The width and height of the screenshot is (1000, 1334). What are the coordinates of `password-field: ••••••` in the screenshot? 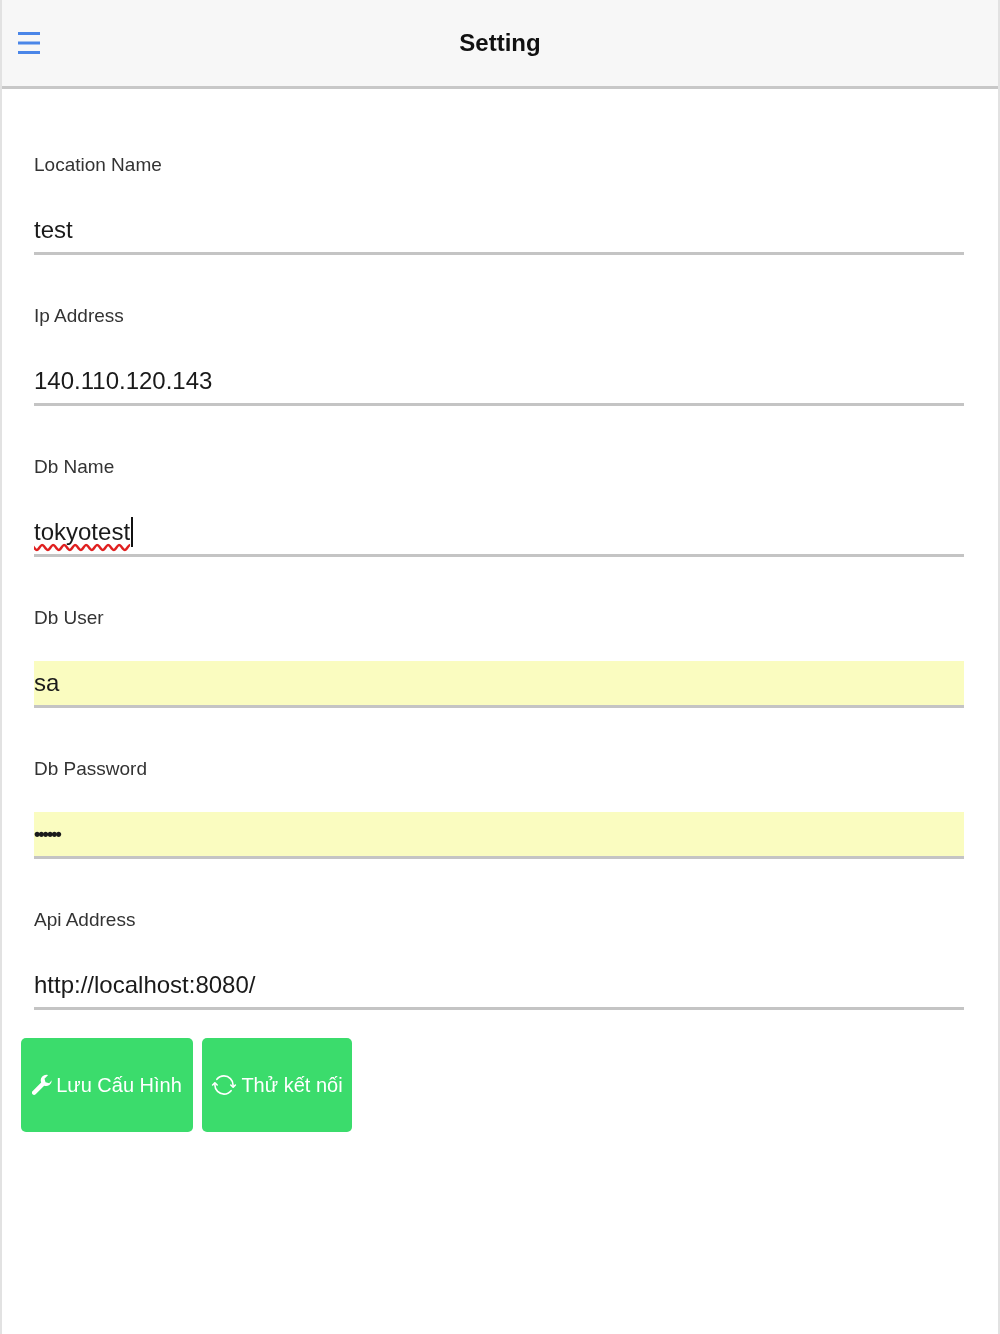 It's located at (499, 835).